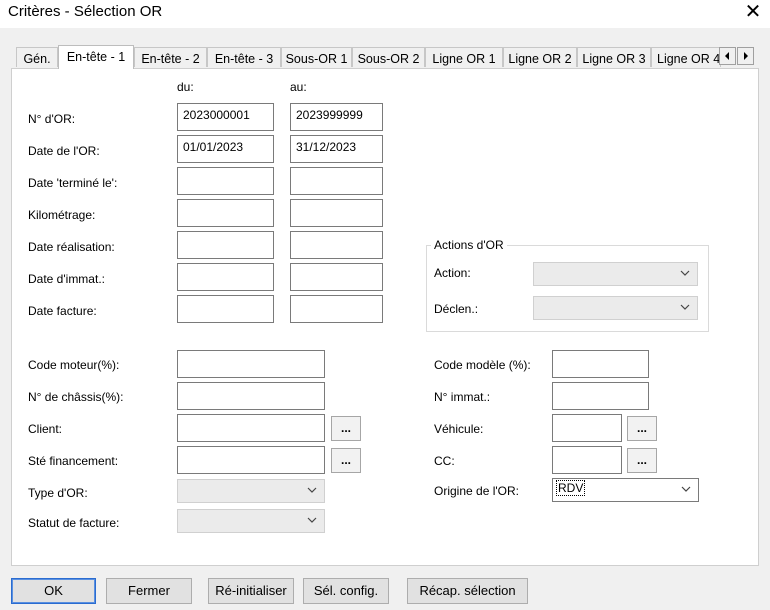 This screenshot has width=770, height=610. I want to click on date-or-to-input: 31/12/2023, so click(336, 149).